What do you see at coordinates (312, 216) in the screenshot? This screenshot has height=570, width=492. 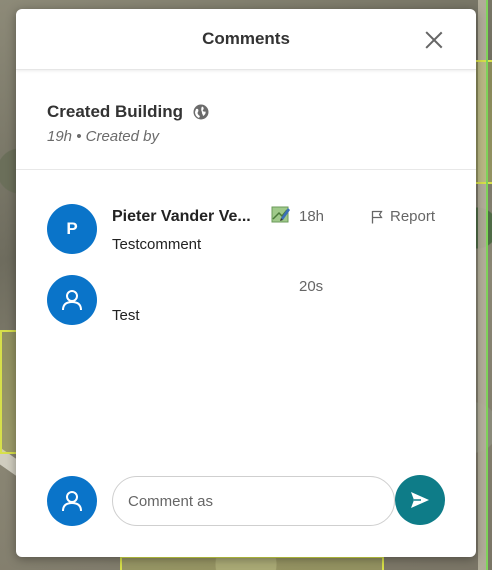 I see `comment-time: 18h` at bounding box center [312, 216].